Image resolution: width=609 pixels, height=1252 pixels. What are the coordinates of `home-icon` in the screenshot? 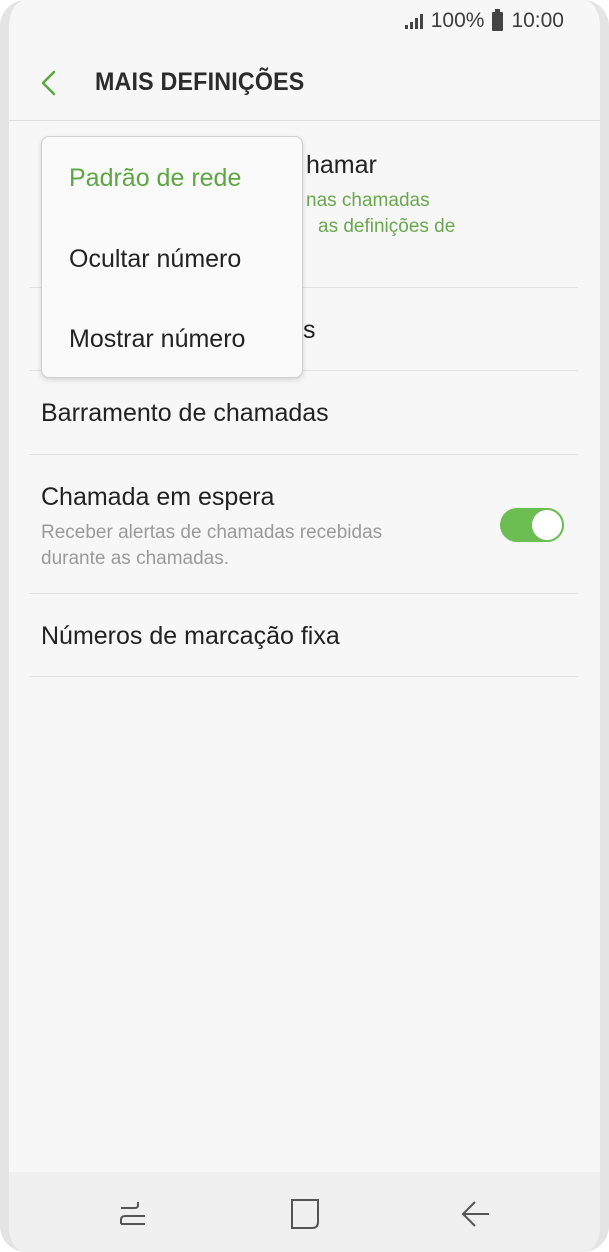 It's located at (305, 1214).